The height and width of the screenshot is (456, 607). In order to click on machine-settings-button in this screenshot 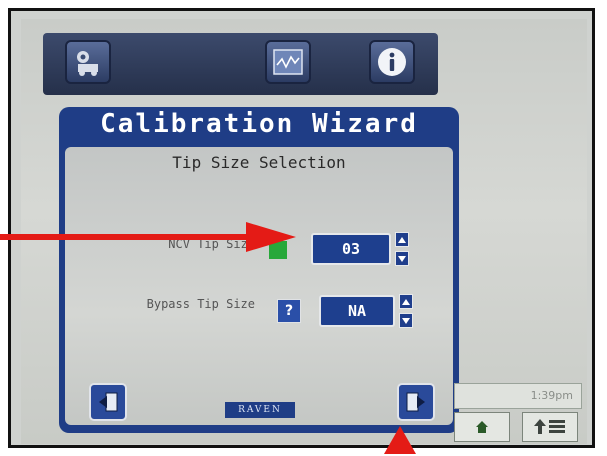, I will do `click(88, 62)`.